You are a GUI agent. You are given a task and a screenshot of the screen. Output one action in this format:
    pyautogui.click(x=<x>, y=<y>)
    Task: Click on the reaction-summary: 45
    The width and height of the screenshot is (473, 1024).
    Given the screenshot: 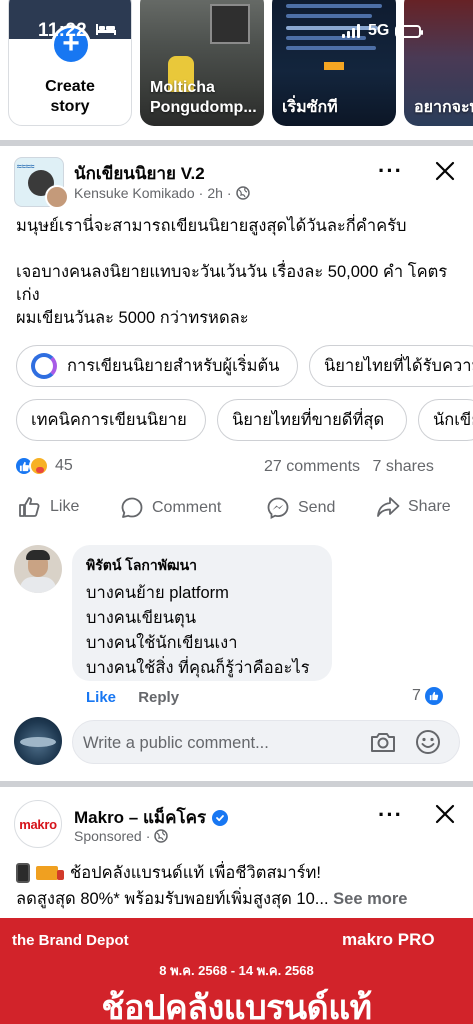 What is the action you would take?
    pyautogui.click(x=43, y=466)
    